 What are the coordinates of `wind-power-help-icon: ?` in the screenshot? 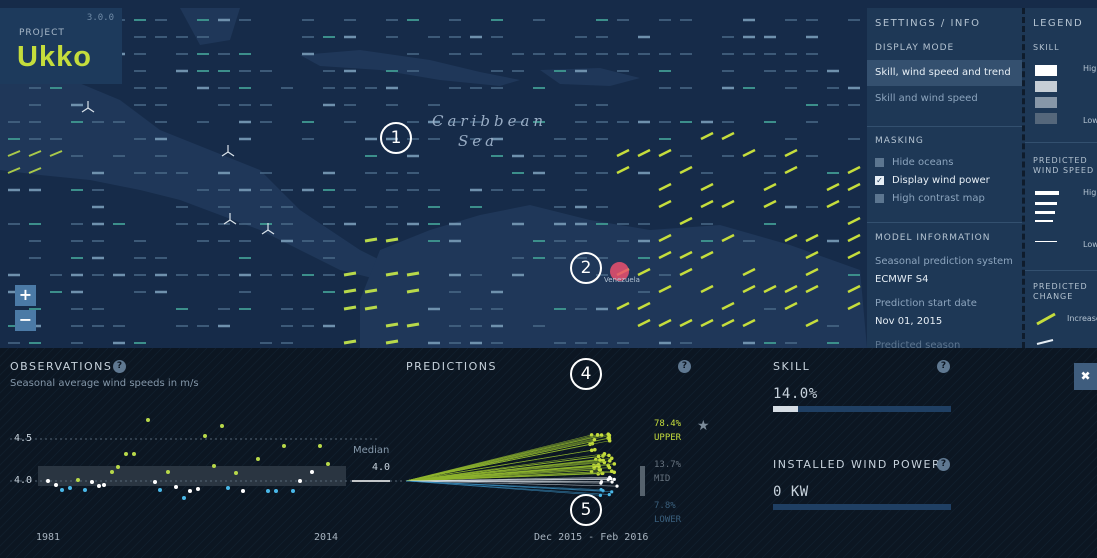 It's located at (943, 464).